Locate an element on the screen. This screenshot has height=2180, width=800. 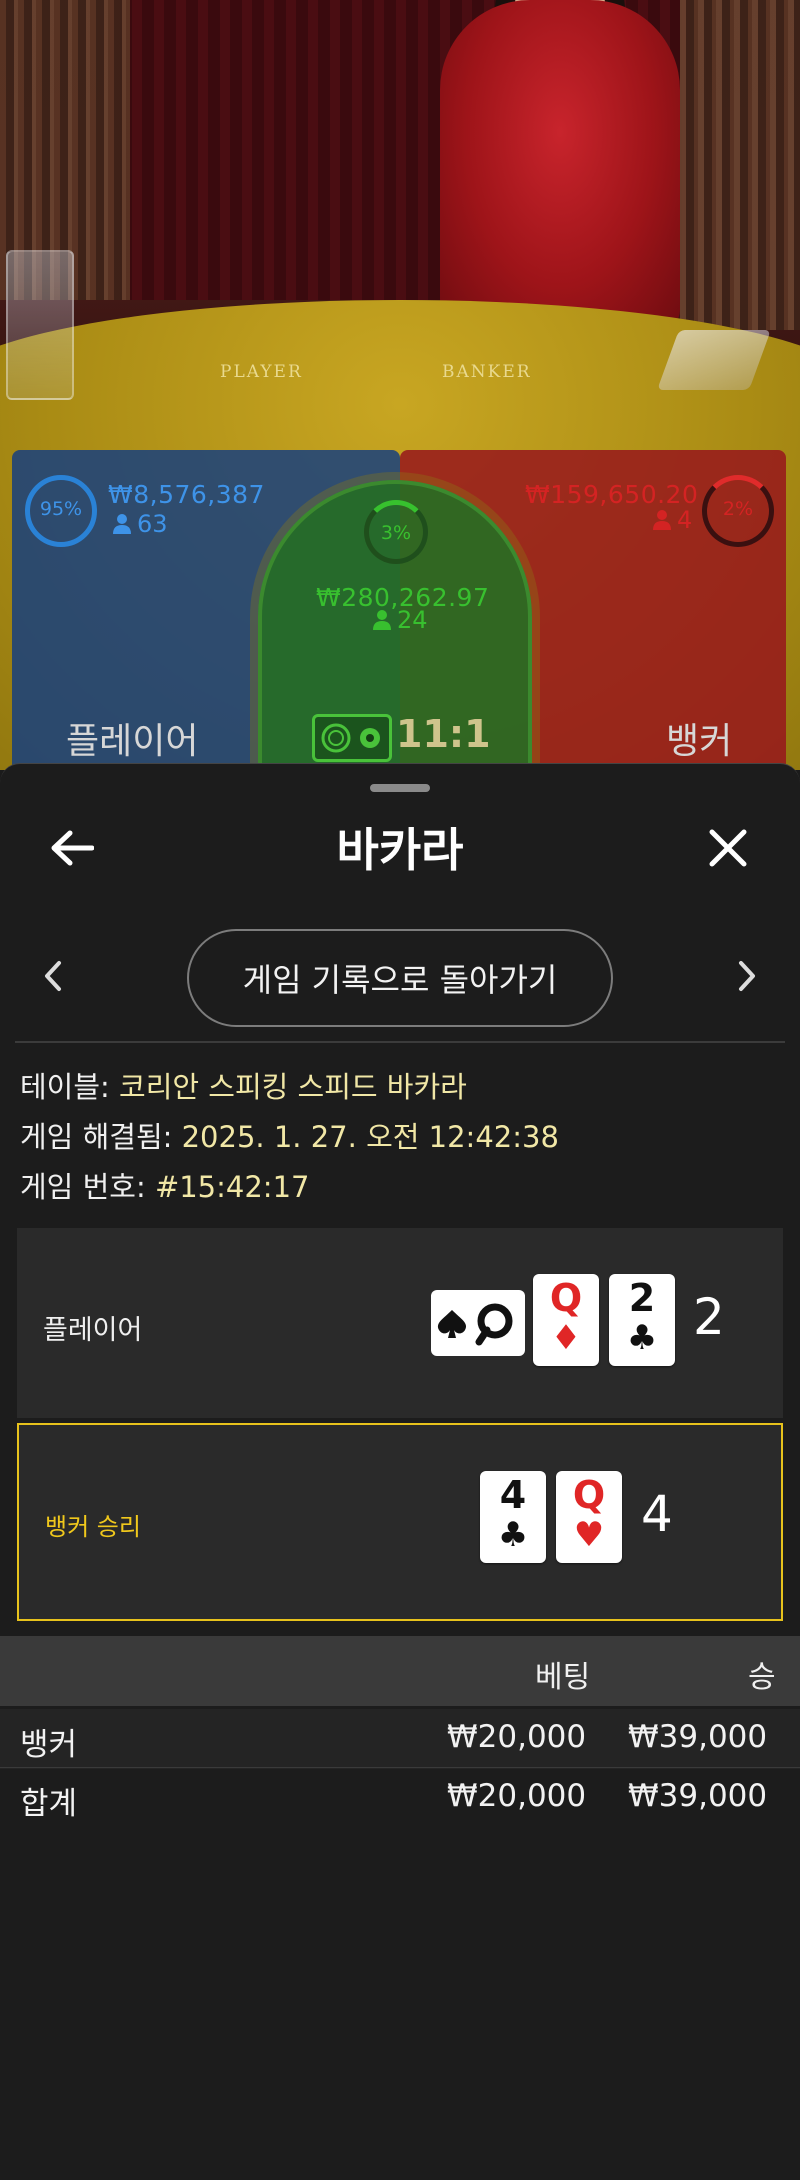
chevron-right-icon is located at coordinates (747, 976).